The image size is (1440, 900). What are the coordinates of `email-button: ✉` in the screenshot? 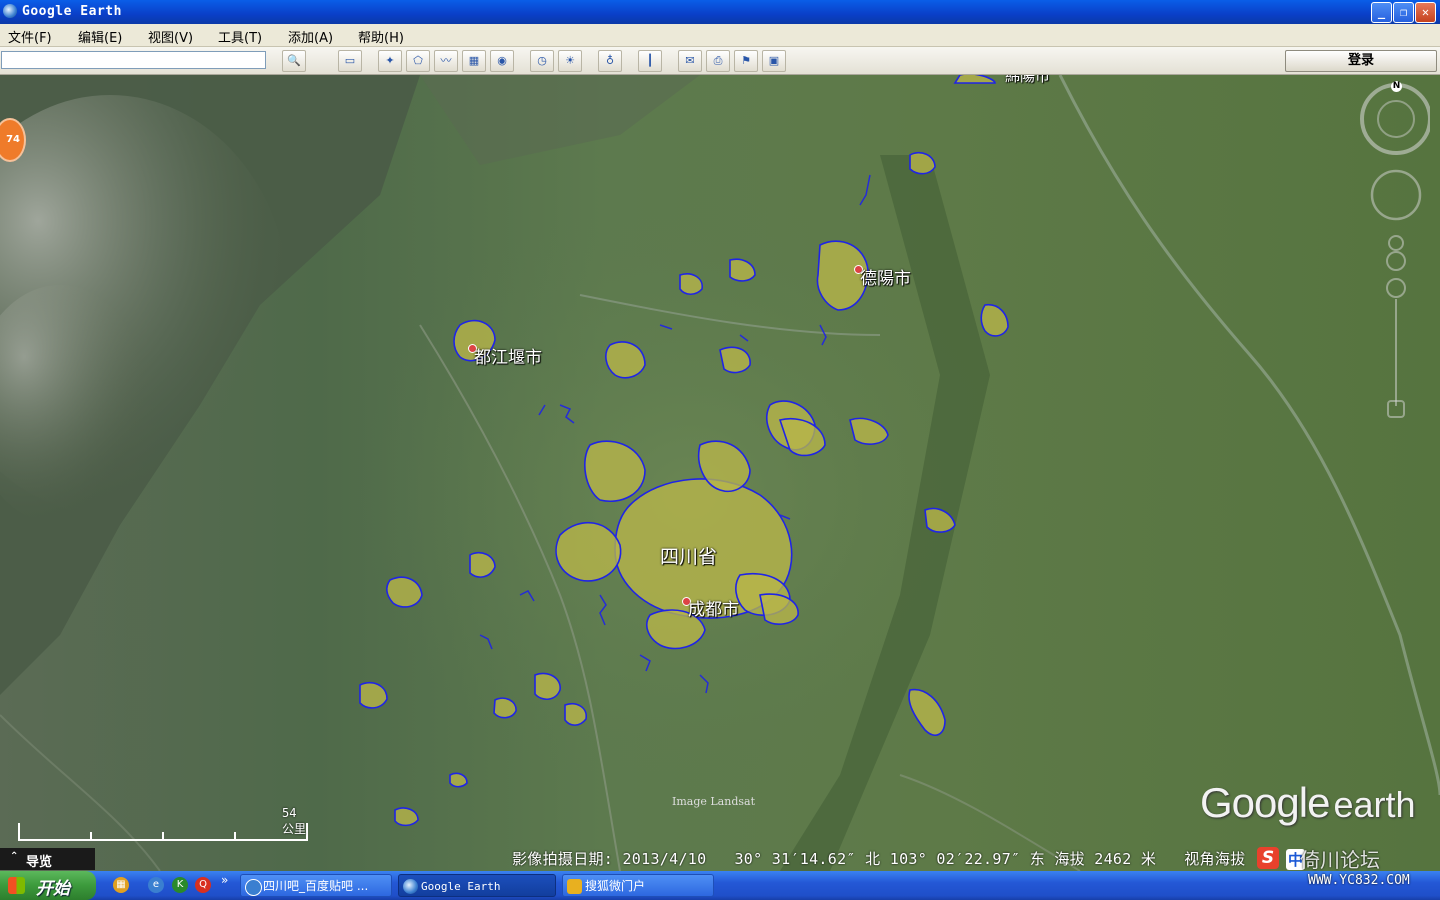 It's located at (690, 61).